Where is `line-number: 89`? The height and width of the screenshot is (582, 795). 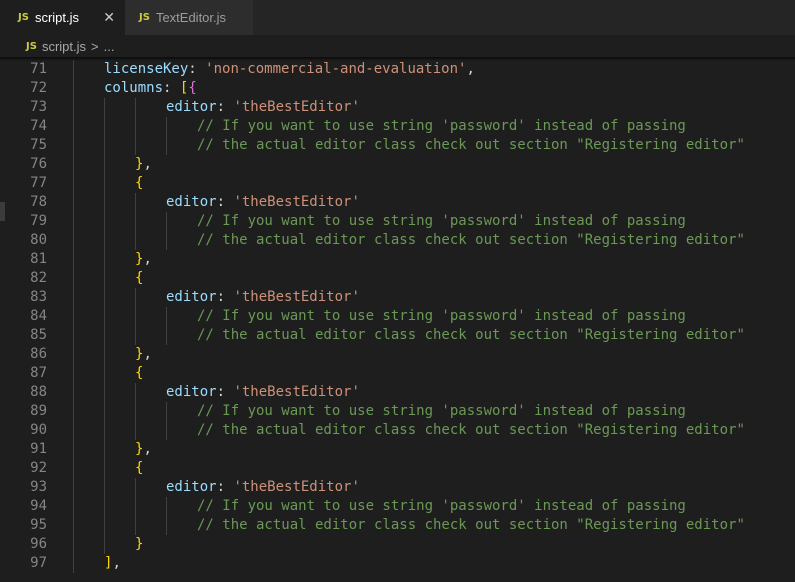 line-number: 89 is located at coordinates (38, 411).